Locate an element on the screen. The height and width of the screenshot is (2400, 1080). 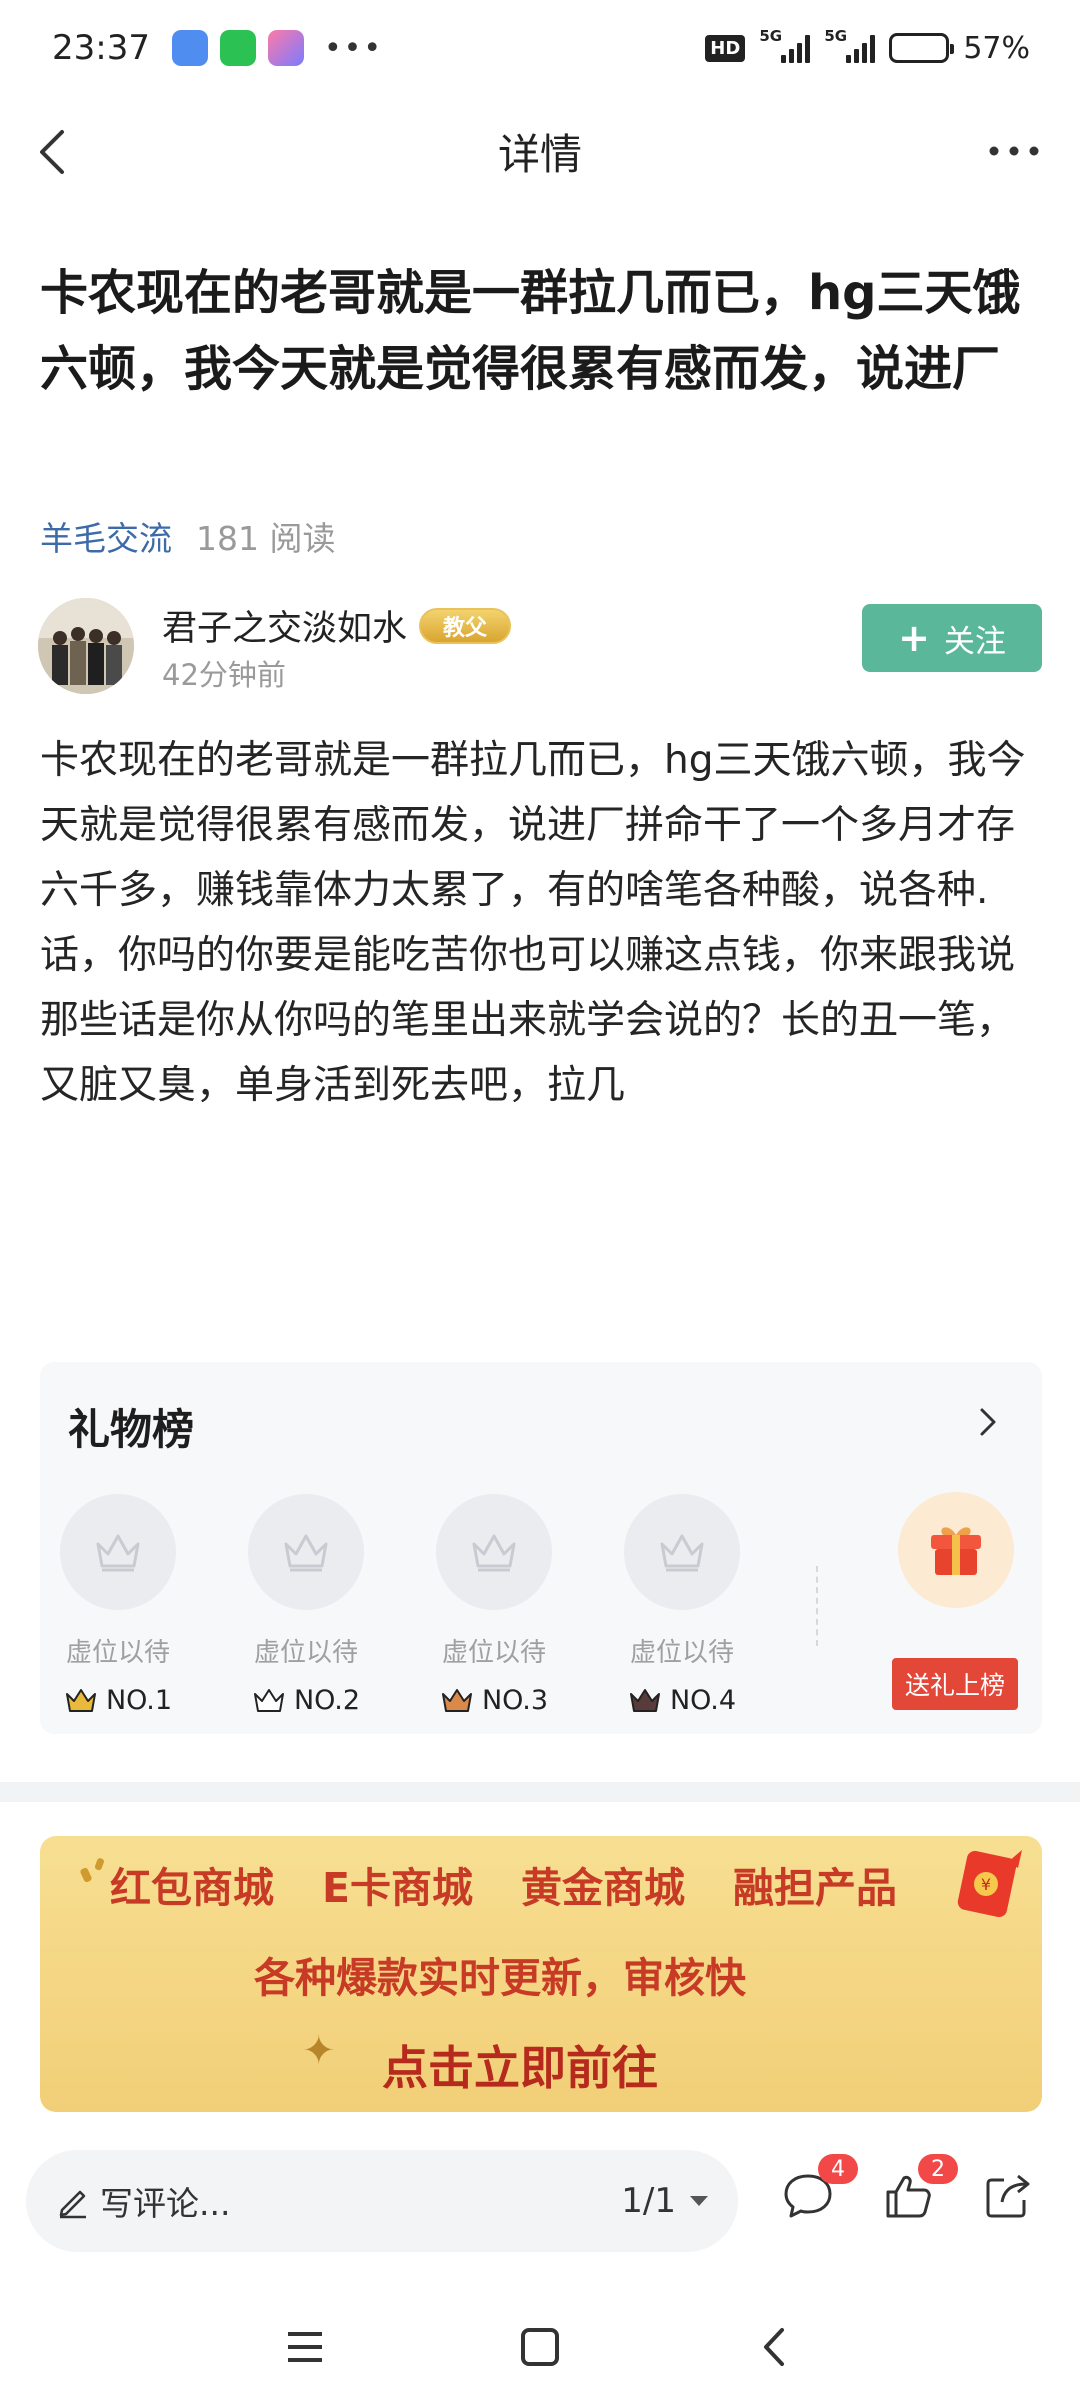
follow-button: + 关注 is located at coordinates (952, 638).